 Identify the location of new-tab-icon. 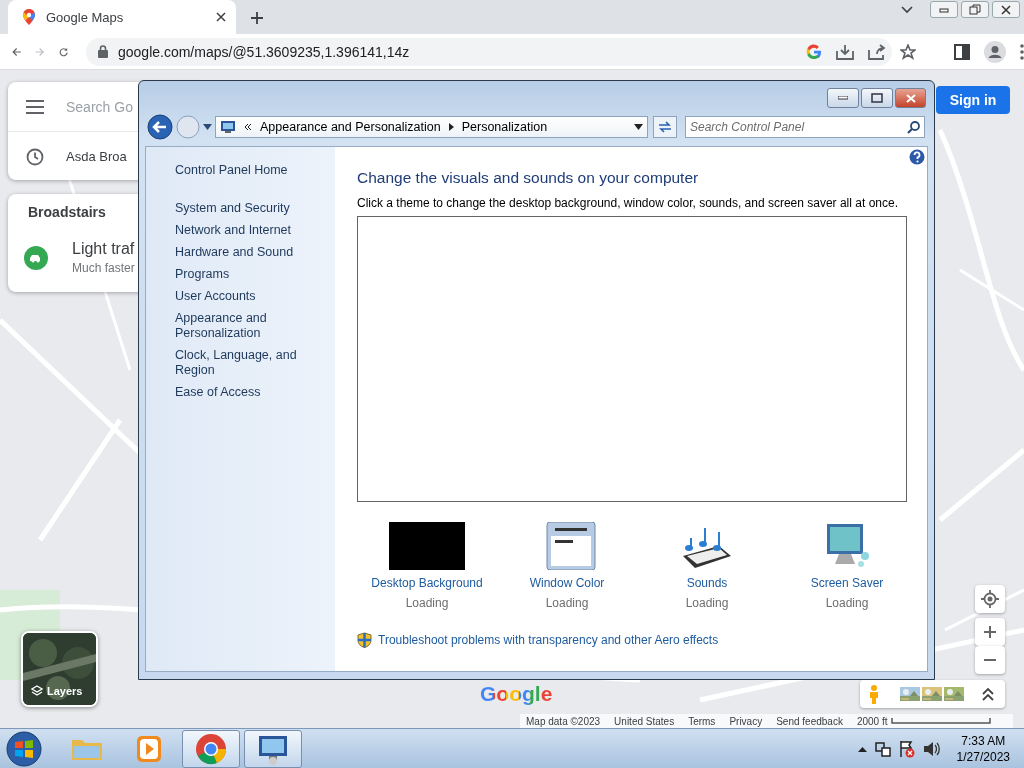
(257, 18).